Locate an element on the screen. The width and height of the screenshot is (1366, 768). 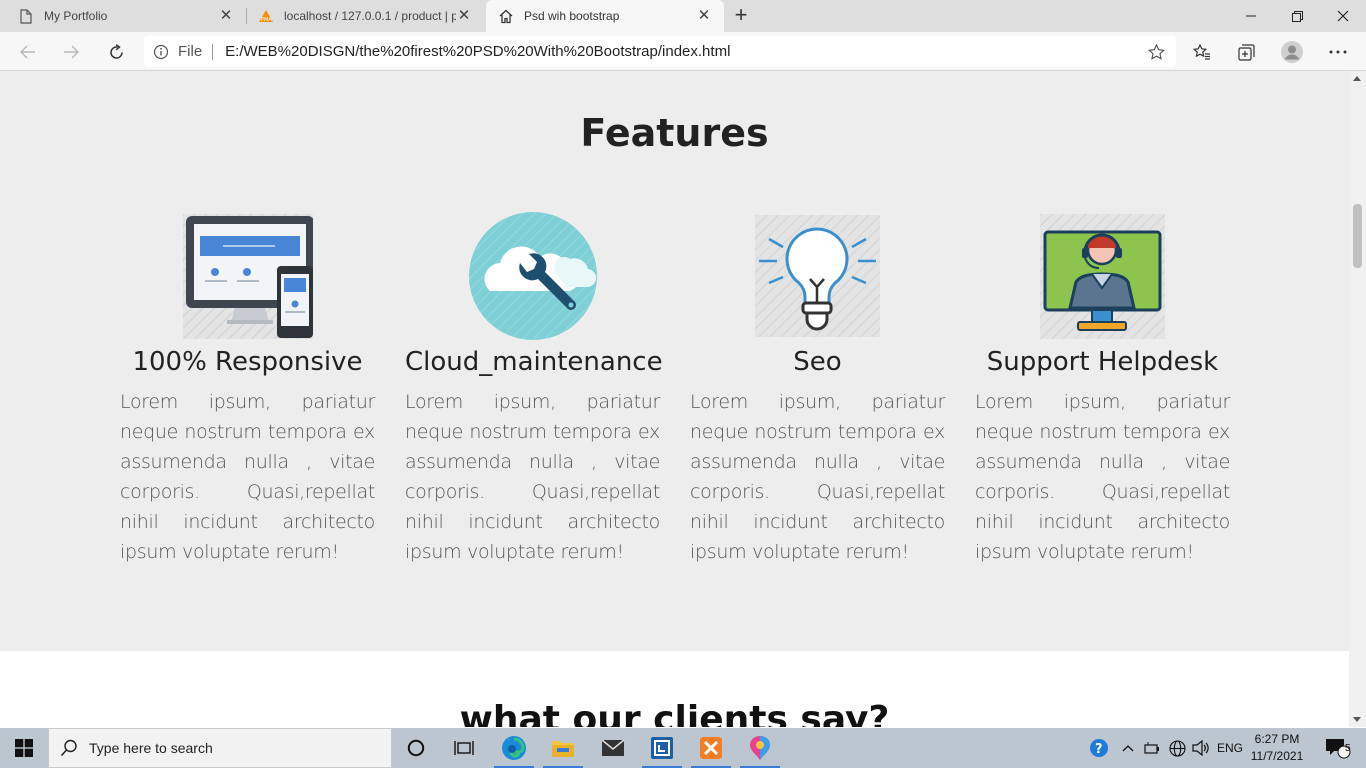
system-clock: 6:27 PM 11/7/2021 is located at coordinates (1277, 748).